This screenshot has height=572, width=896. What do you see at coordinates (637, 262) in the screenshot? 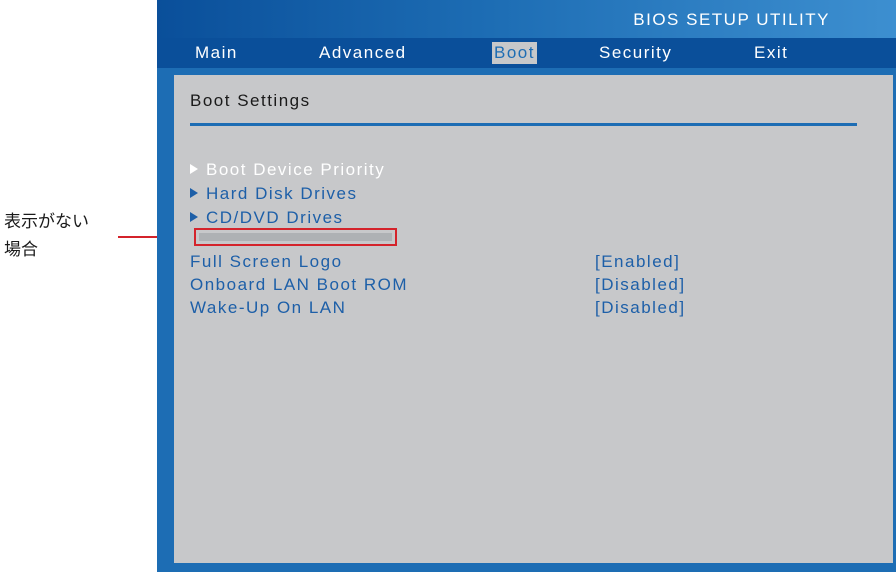
I see `setting-value: [Enabled]` at bounding box center [637, 262].